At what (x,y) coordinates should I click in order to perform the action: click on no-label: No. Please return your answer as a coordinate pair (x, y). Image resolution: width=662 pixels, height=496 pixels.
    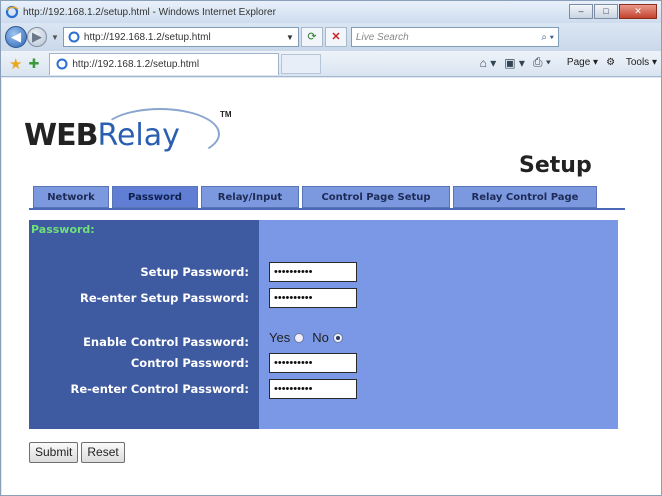
    Looking at the image, I should click on (320, 337).